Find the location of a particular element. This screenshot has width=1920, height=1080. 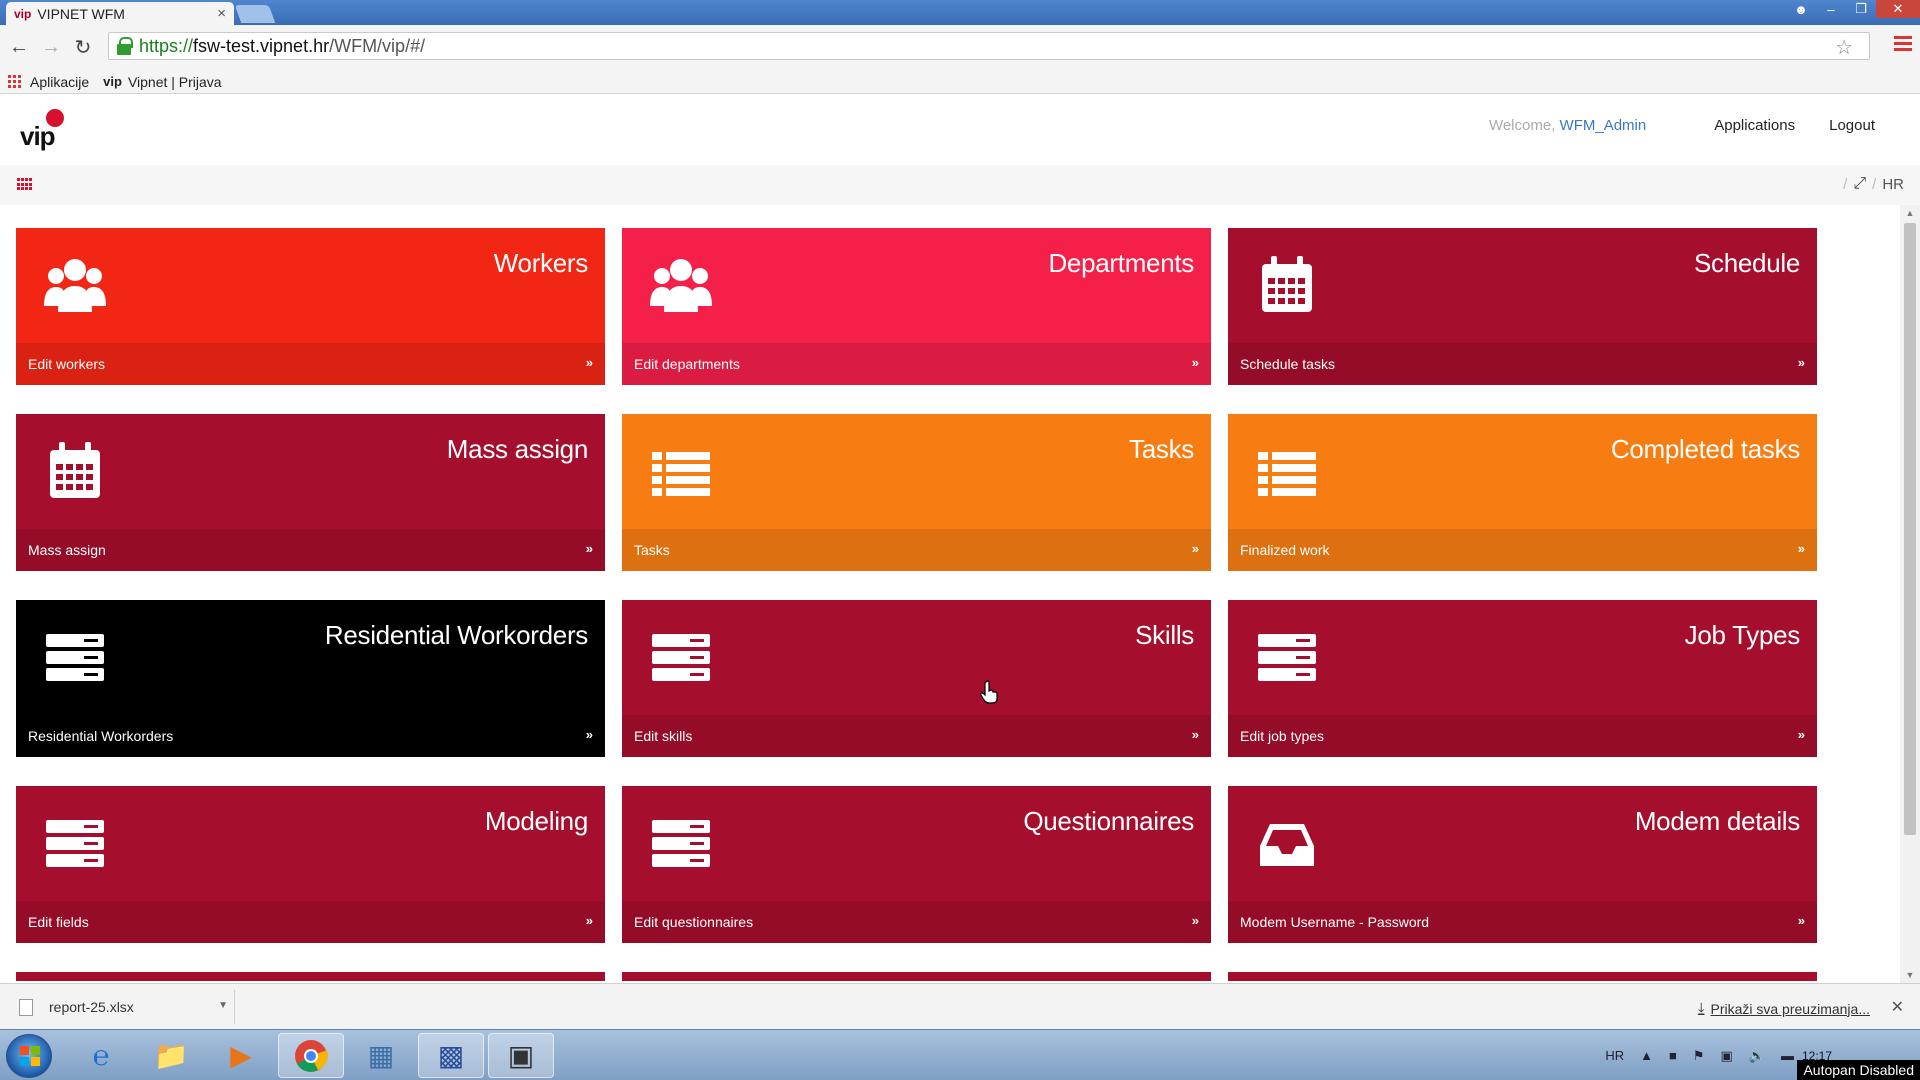

header-nav: Welcome, WFM_Admin Applications Logout is located at coordinates (1682, 125).